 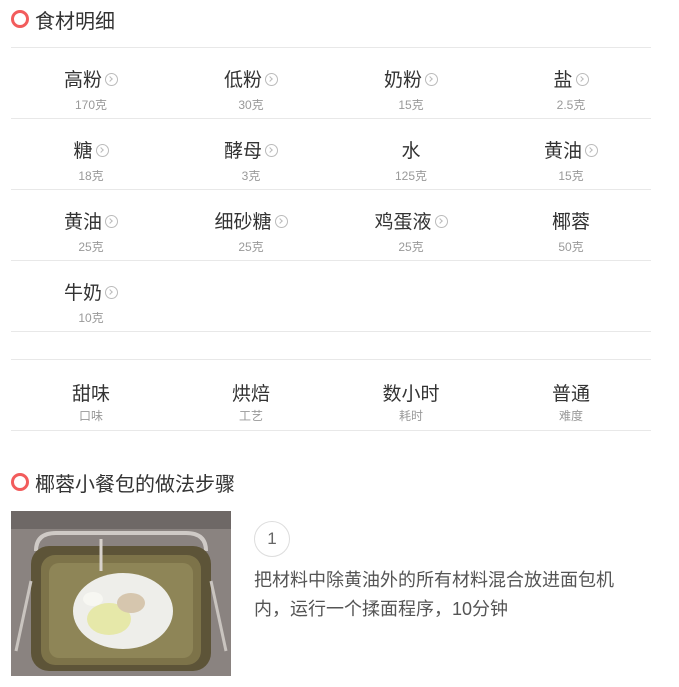 What do you see at coordinates (82, 149) in the screenshot?
I see `ingredient-name: 糖` at bounding box center [82, 149].